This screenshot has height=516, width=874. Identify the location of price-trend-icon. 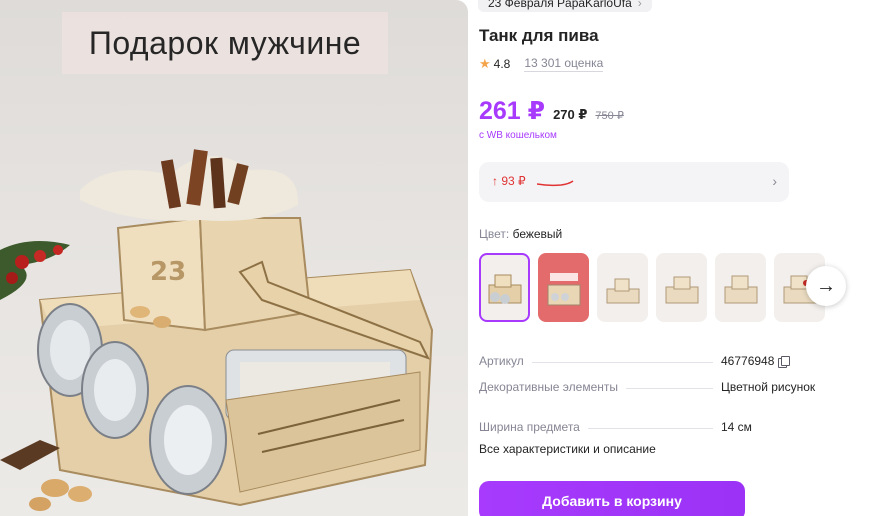
(555, 183).